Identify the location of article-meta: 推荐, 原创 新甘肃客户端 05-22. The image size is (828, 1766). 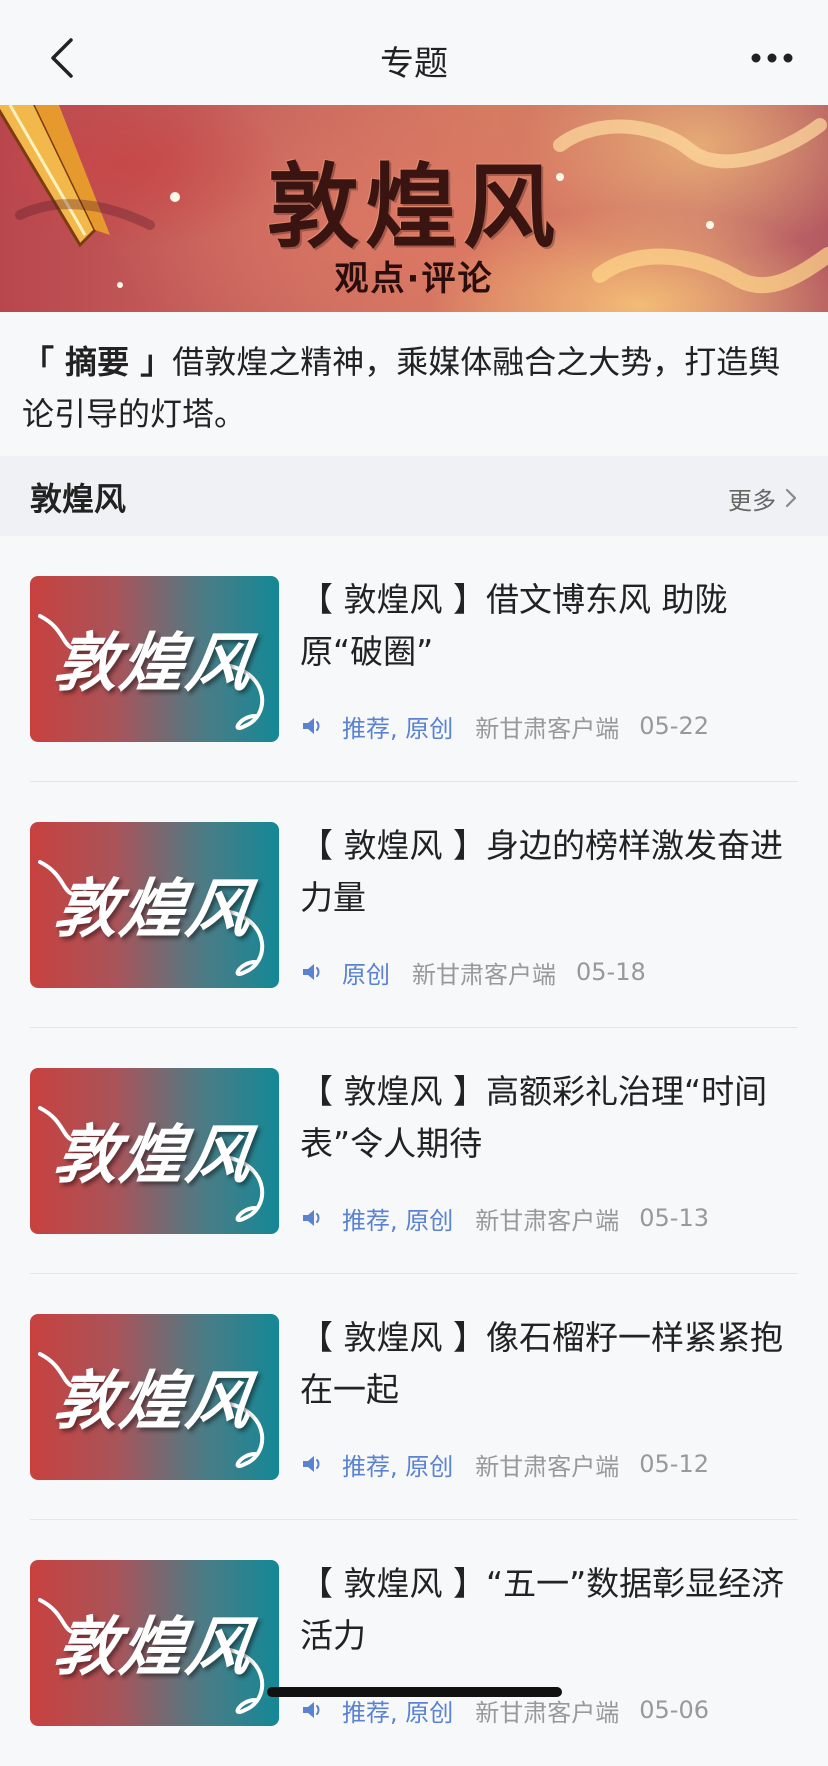
(504, 726).